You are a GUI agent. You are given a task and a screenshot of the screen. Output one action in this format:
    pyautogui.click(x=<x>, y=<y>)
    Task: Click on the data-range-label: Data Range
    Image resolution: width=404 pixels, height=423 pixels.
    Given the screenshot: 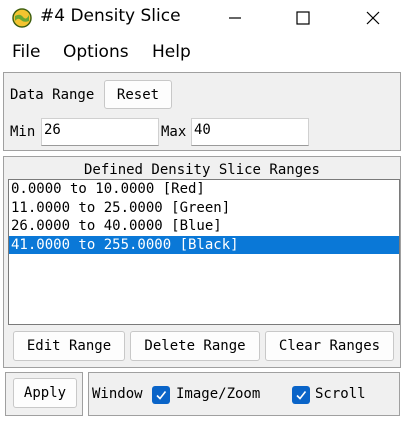 What is the action you would take?
    pyautogui.click(x=52, y=95)
    